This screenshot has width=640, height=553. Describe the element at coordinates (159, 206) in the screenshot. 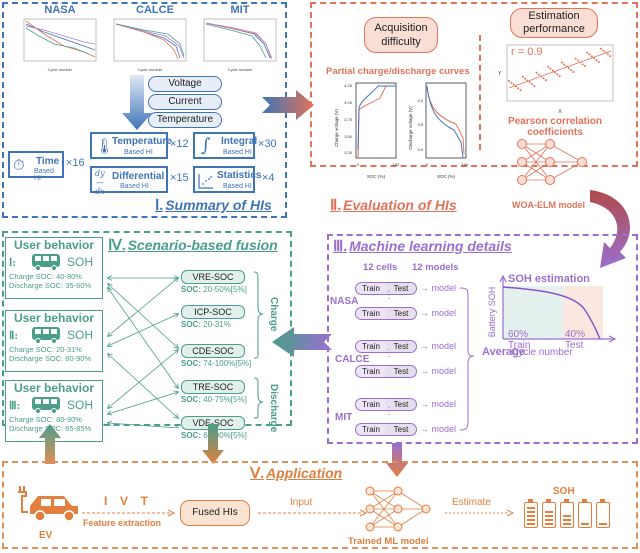

I see `section-roman-1: Ⅰ.` at that location.